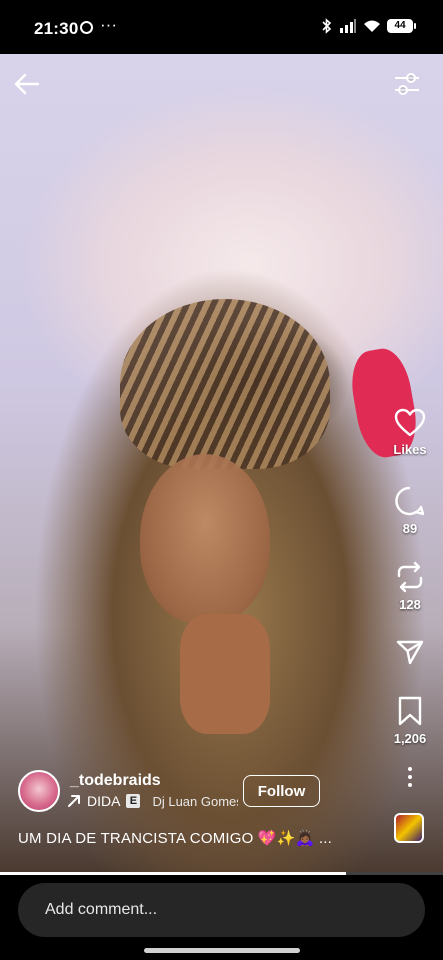 This screenshot has height=960, width=443. I want to click on share-icon, so click(410, 652).